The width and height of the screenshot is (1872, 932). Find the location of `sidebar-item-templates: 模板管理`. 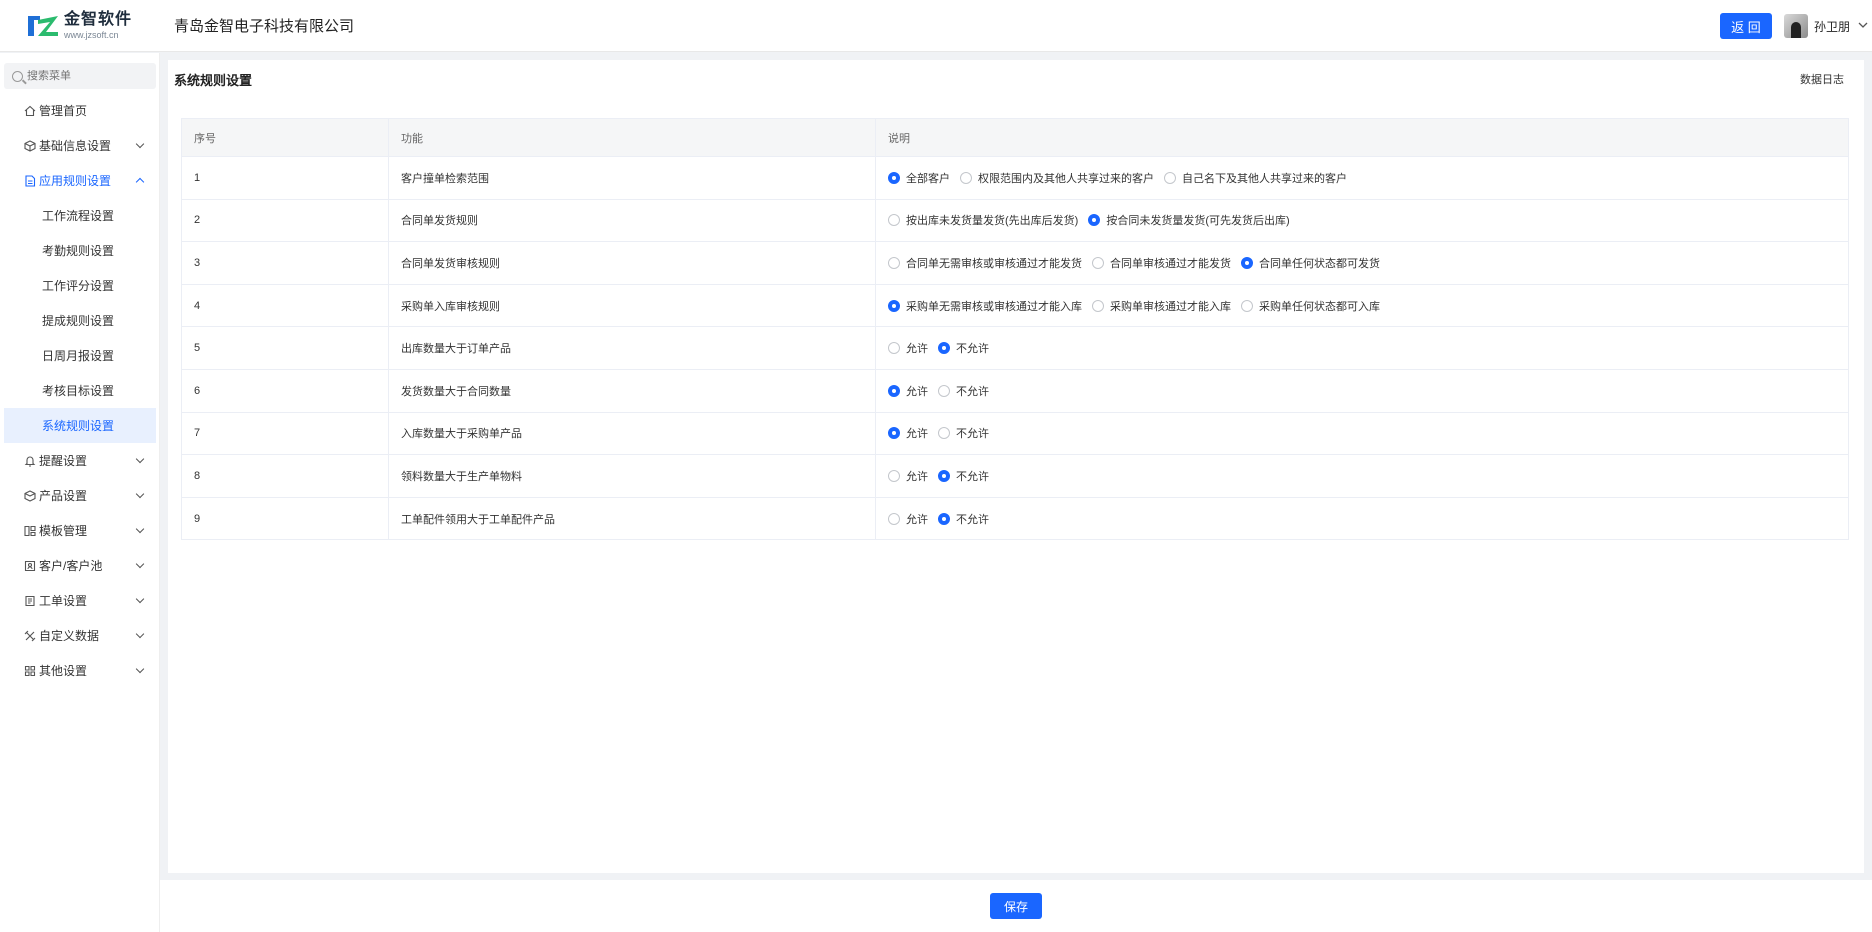

sidebar-item-templates: 模板管理 is located at coordinates (79, 530).